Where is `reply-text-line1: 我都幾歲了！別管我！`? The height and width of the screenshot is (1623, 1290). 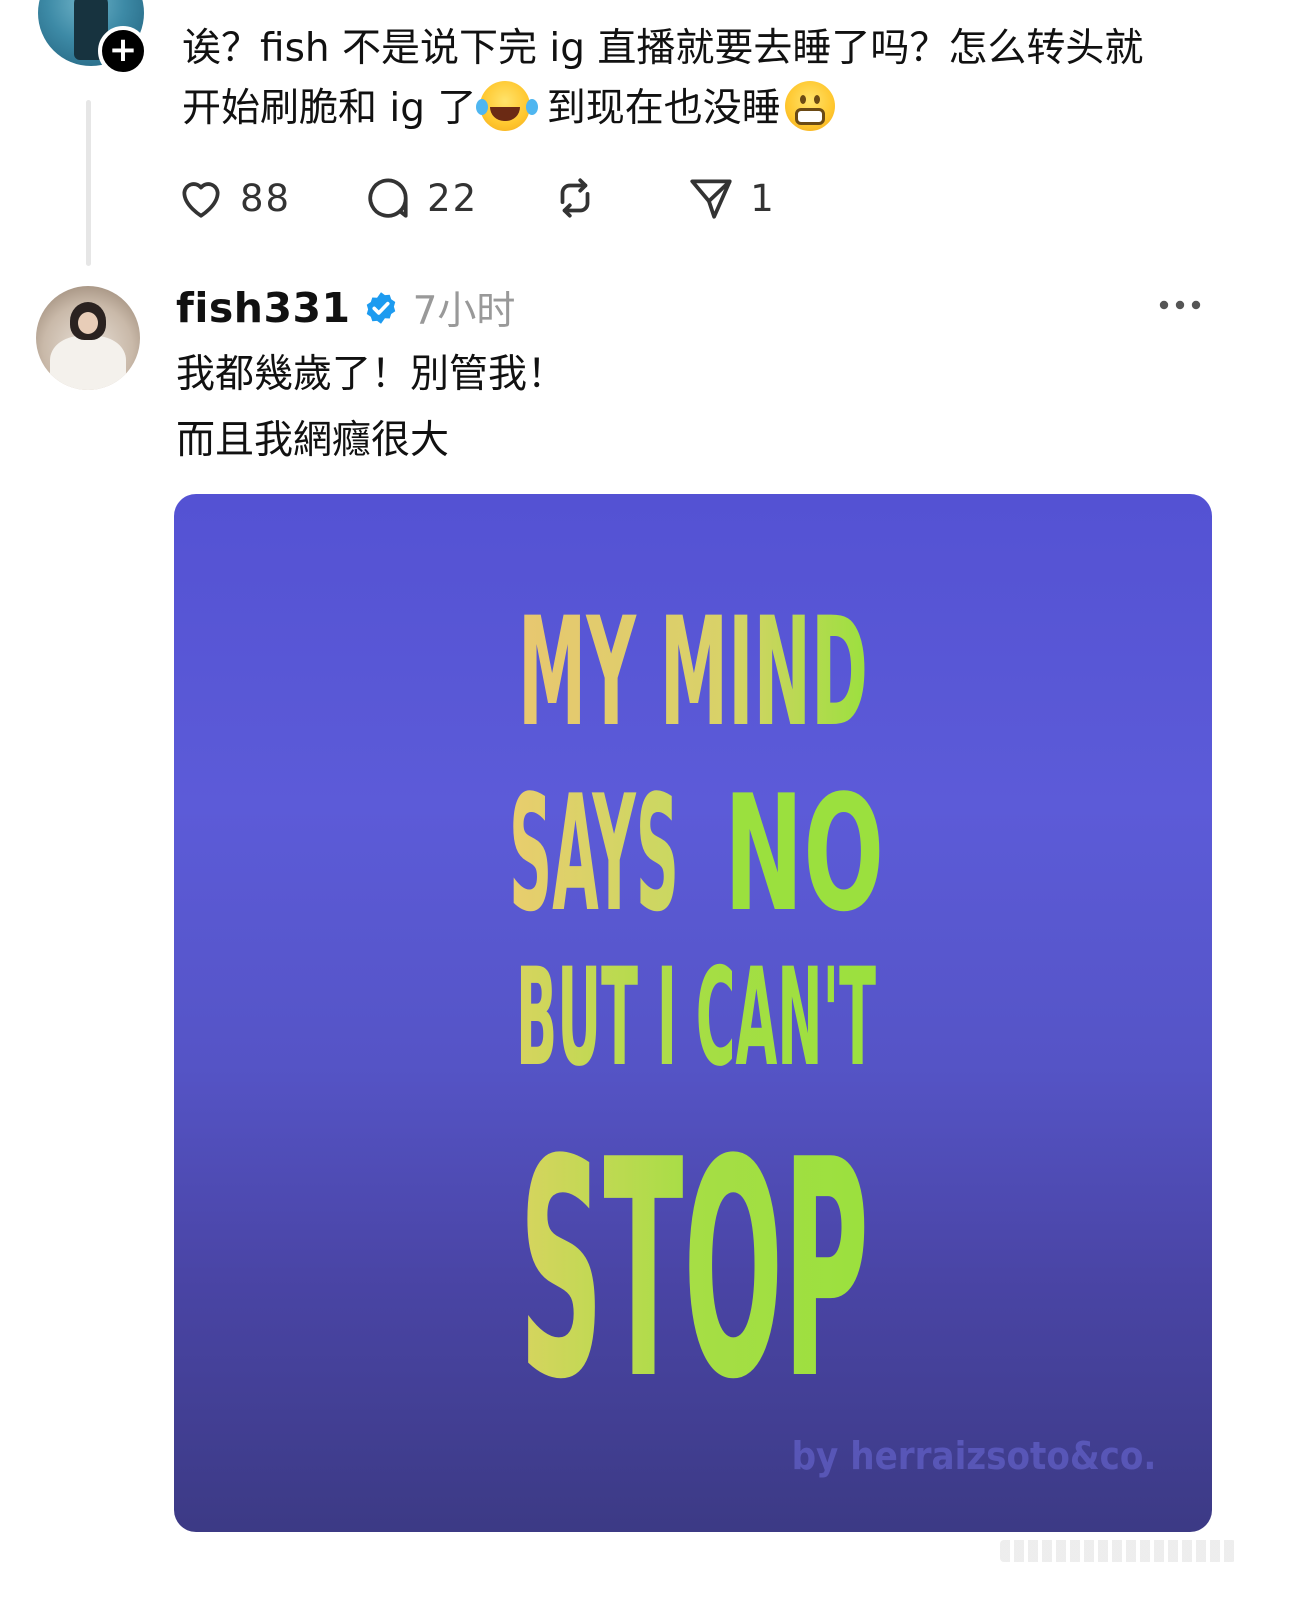
reply-text-line1: 我都幾歲了！別管我！ is located at coordinates (371, 374).